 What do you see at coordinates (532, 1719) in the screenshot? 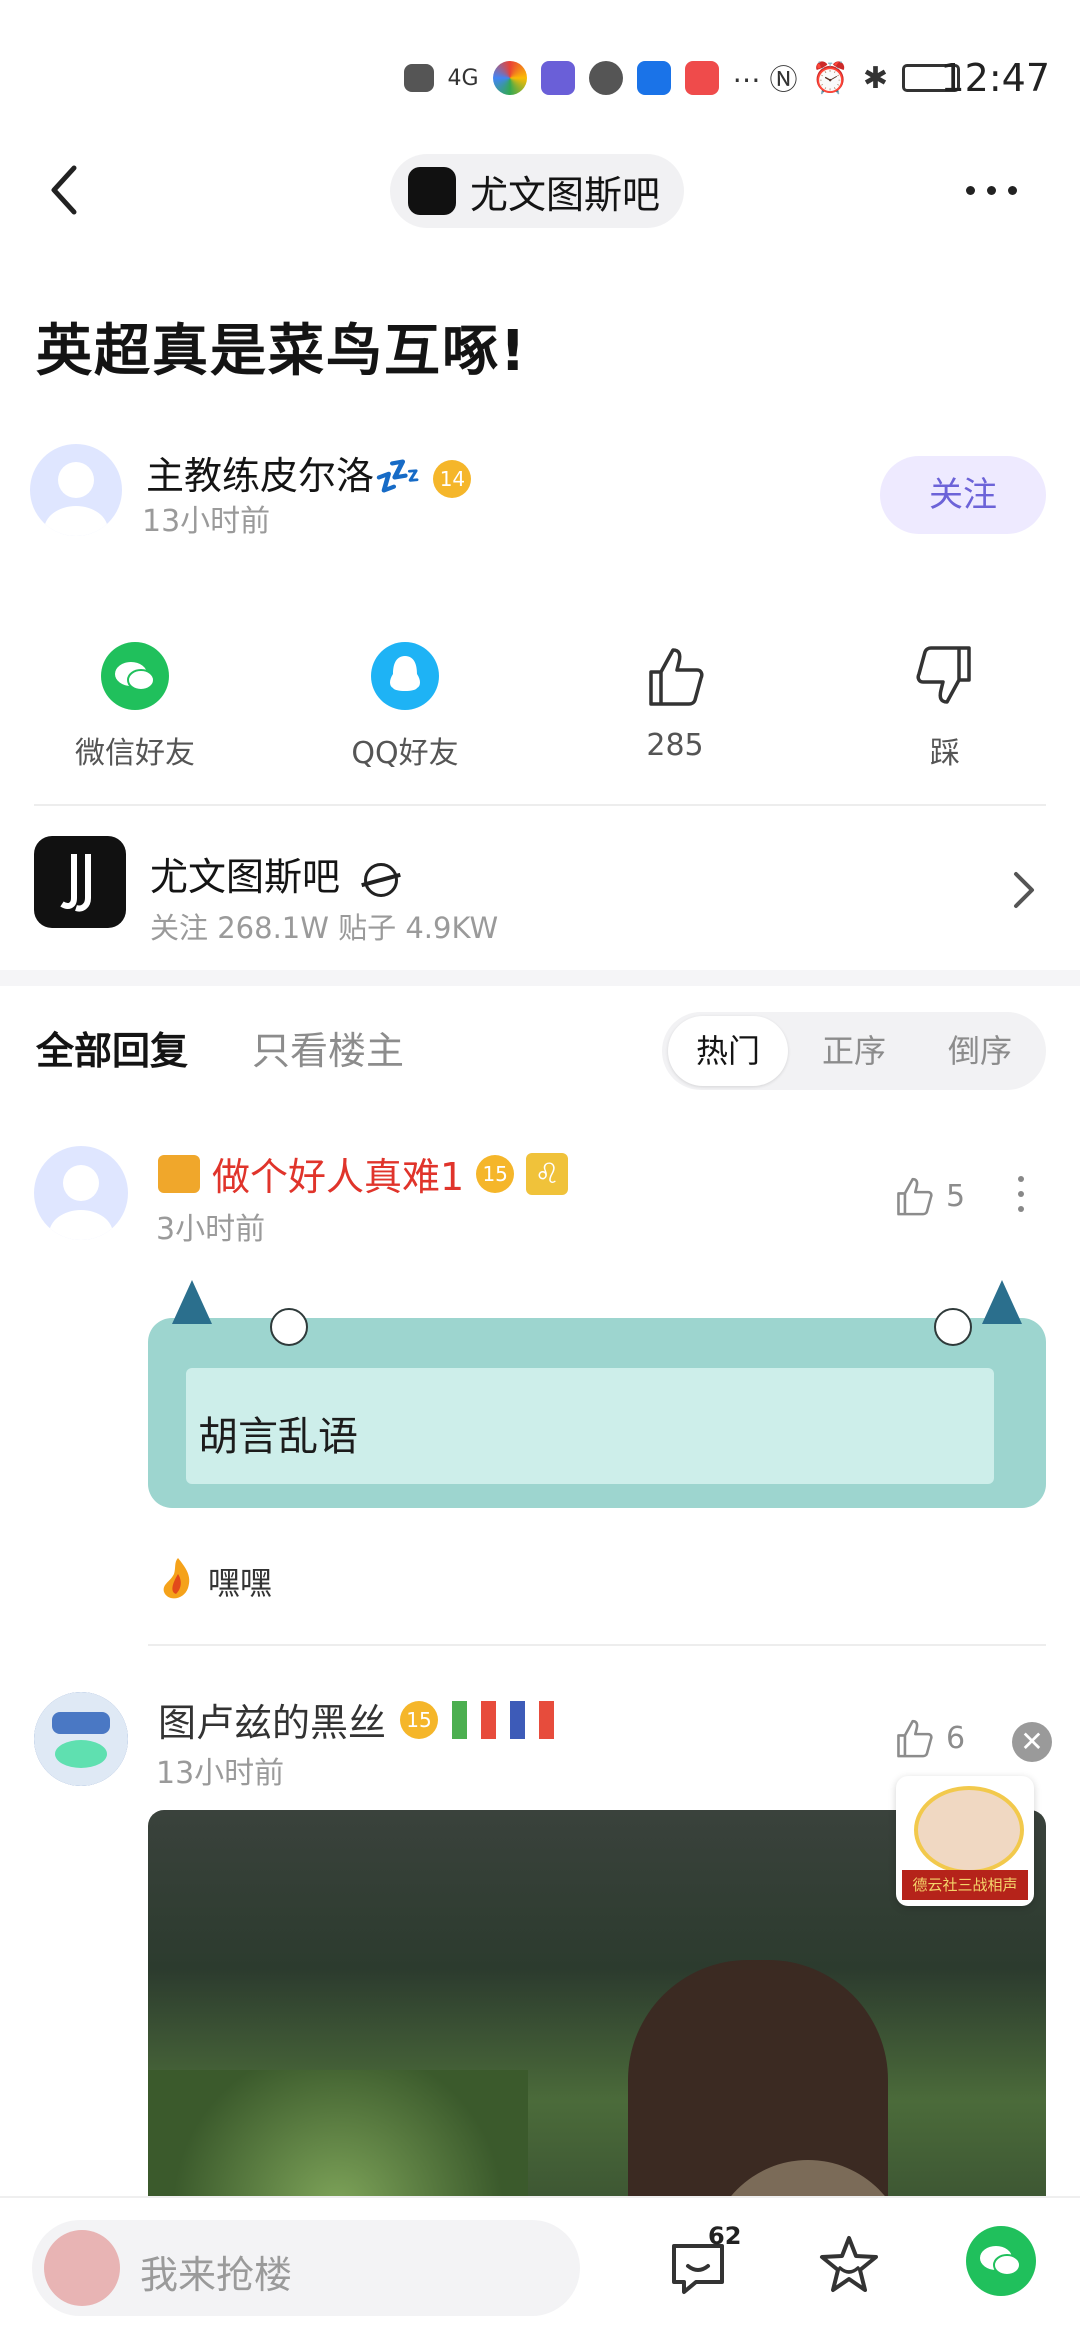
I see `france-flag-icon` at bounding box center [532, 1719].